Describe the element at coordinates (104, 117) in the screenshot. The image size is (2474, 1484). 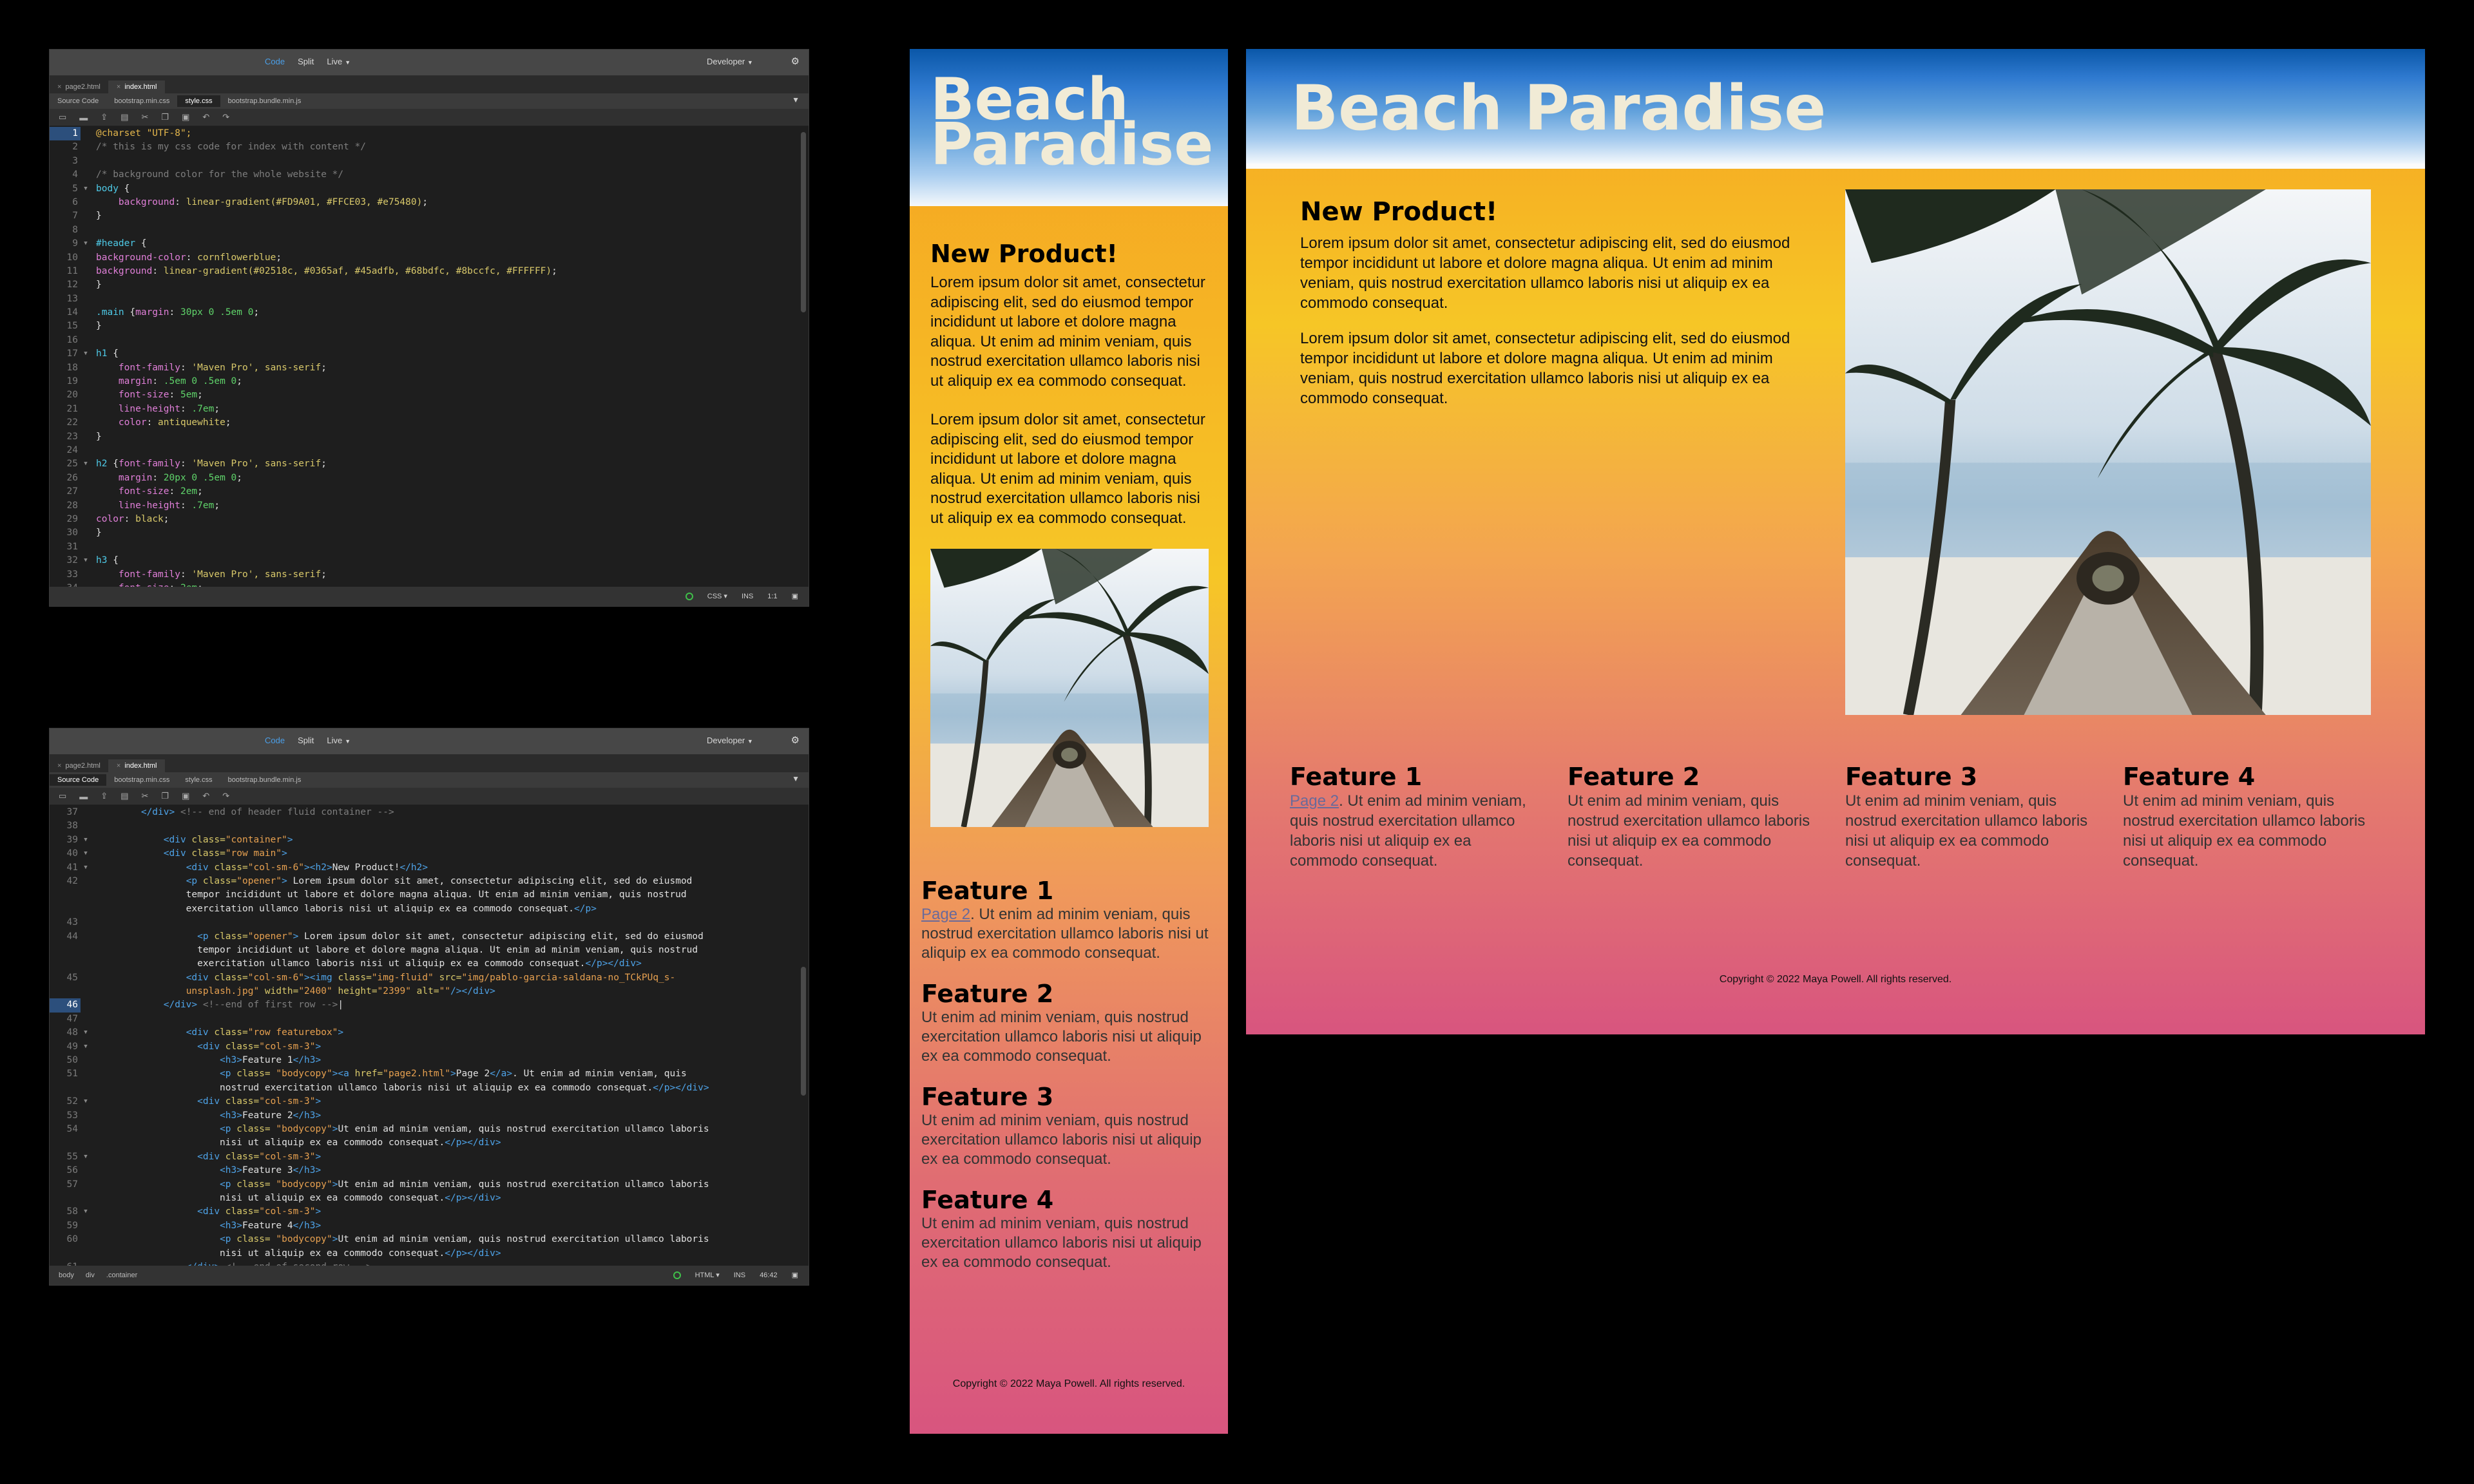
I see `upload-icon: ⇪` at that location.